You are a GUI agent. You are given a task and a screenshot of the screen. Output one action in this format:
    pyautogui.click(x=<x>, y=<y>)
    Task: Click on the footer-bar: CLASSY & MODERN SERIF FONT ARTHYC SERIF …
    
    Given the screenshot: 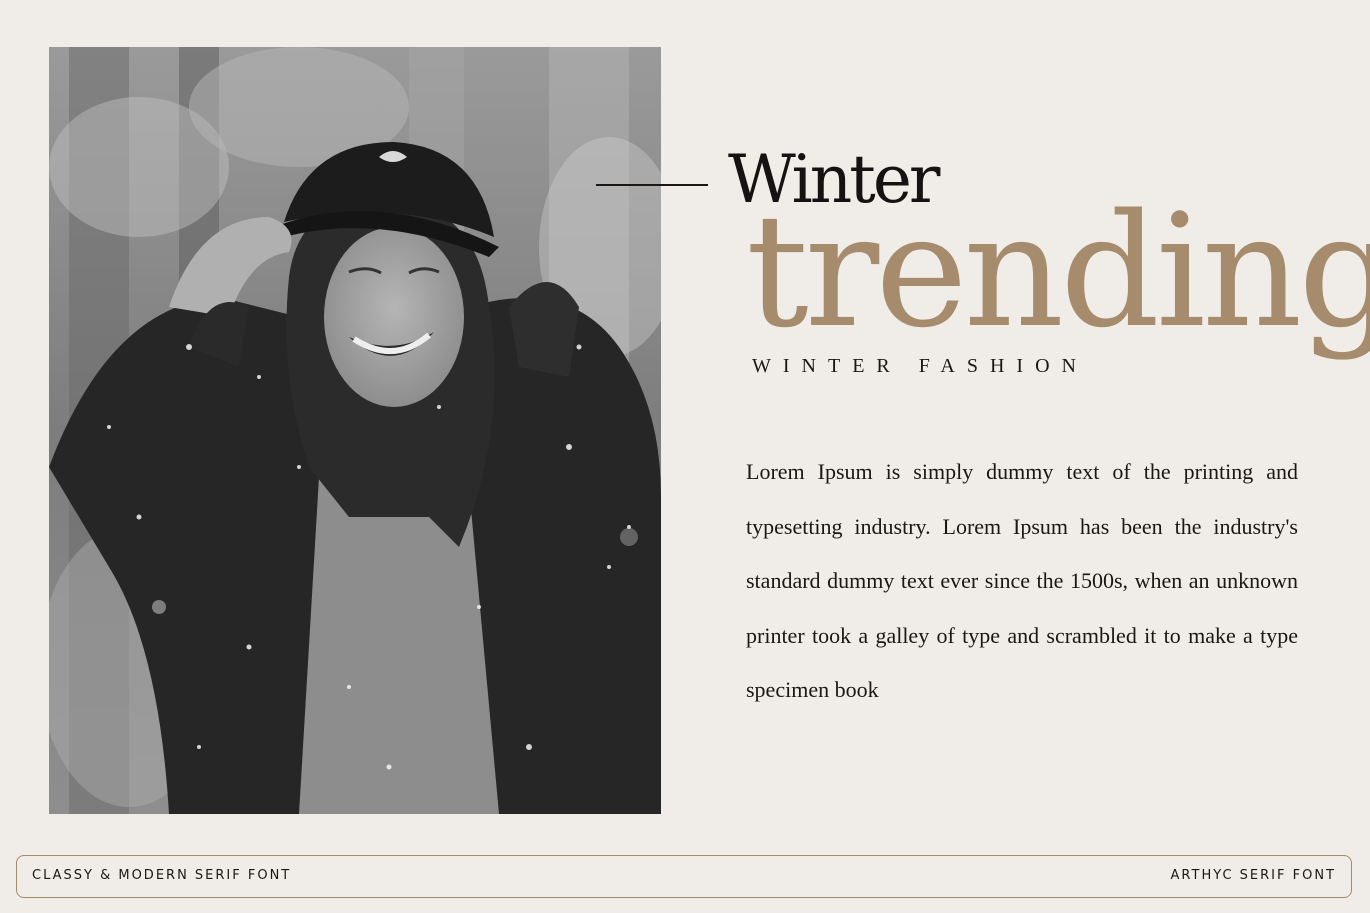 What is the action you would take?
    pyautogui.click(x=684, y=876)
    